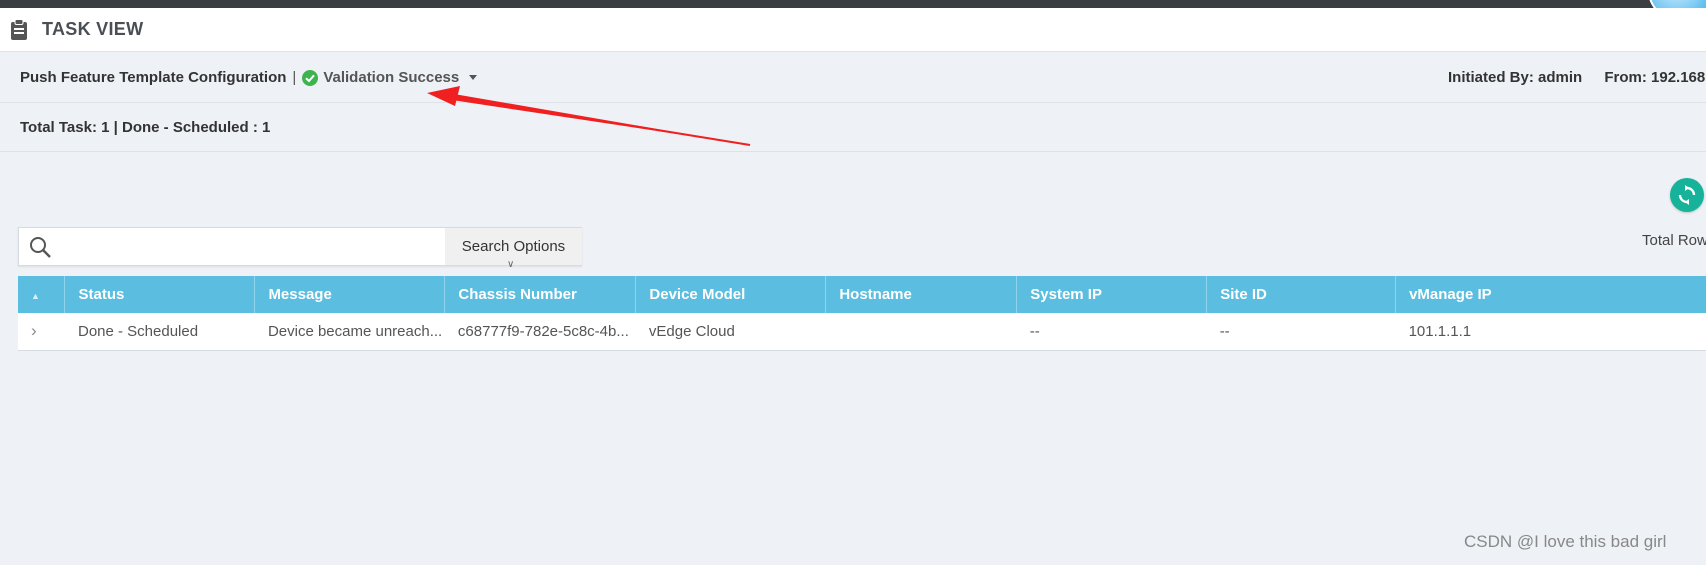 This screenshot has height=565, width=1706. I want to click on column-header-chassis-number: Chassis Number, so click(540, 294).